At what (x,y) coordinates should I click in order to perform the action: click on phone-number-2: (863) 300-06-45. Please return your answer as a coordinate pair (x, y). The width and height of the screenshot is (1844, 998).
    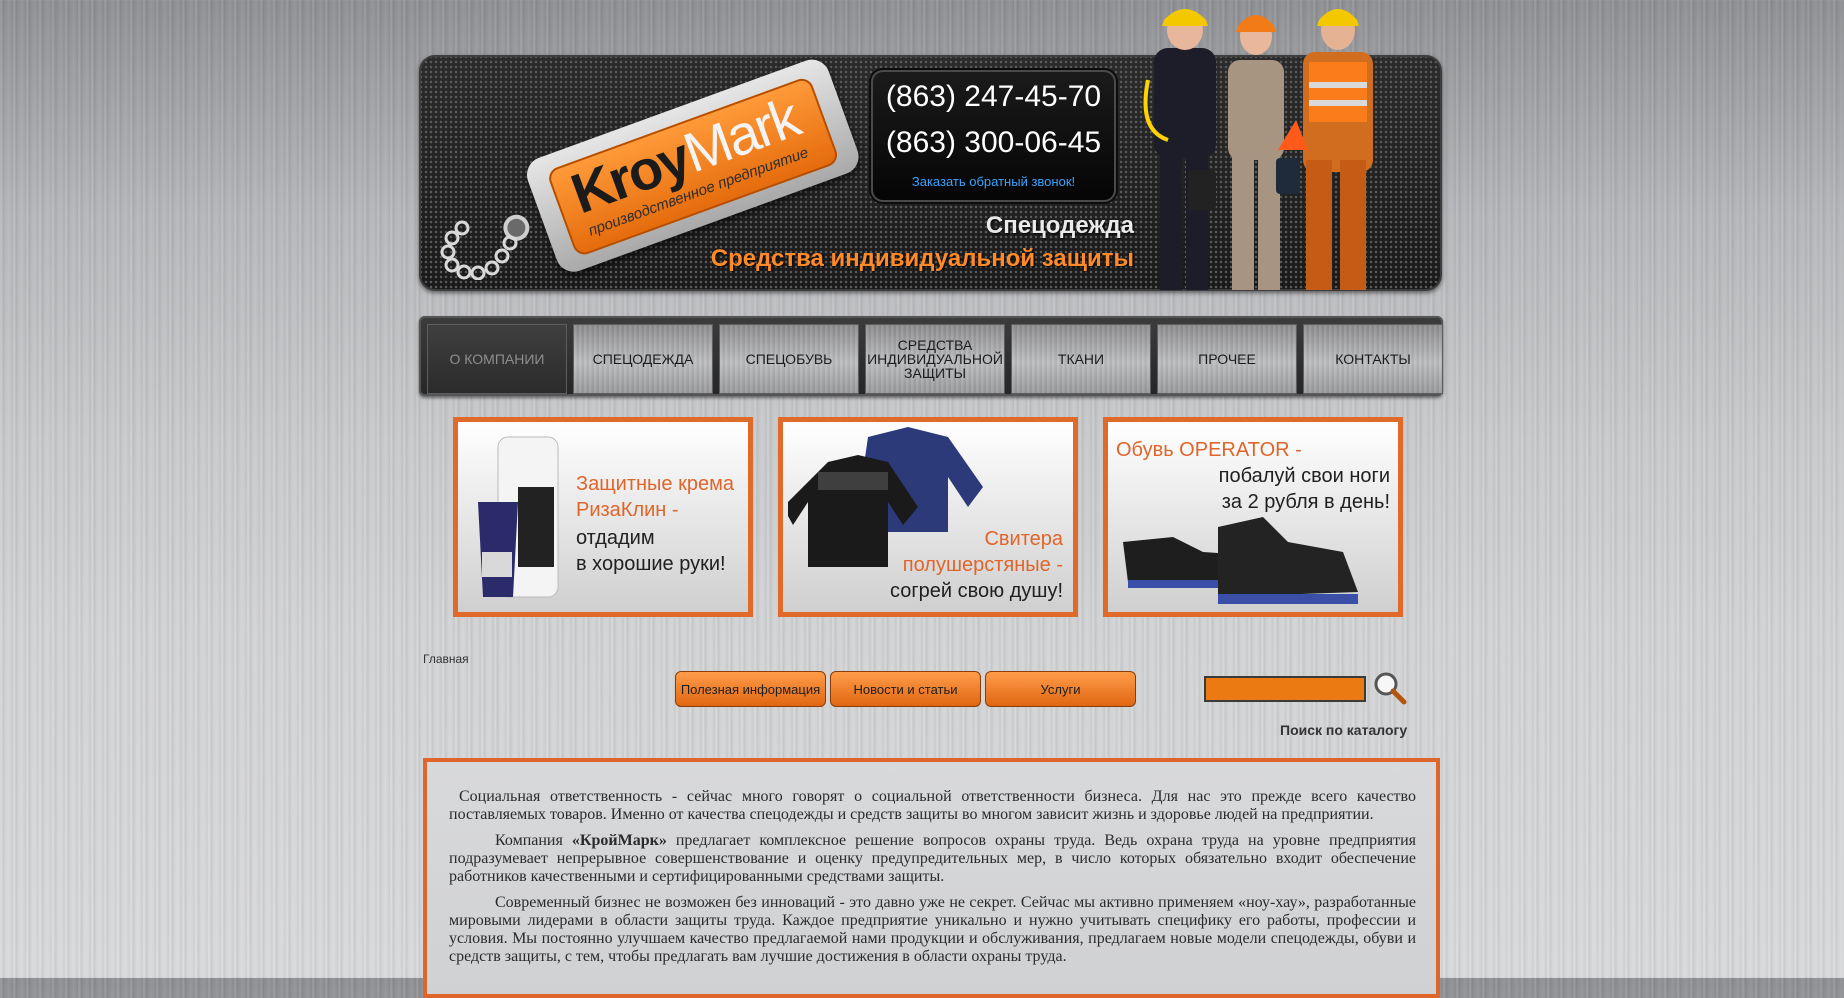
    Looking at the image, I should click on (993, 143).